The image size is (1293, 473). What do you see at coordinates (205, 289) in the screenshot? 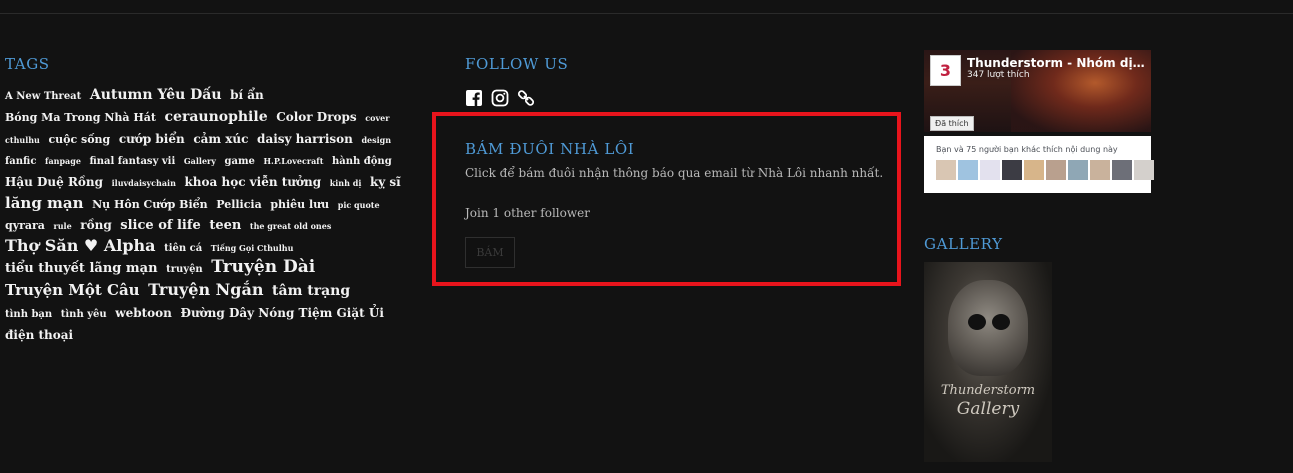
I see `tag-link: Truyện Ngắn` at bounding box center [205, 289].